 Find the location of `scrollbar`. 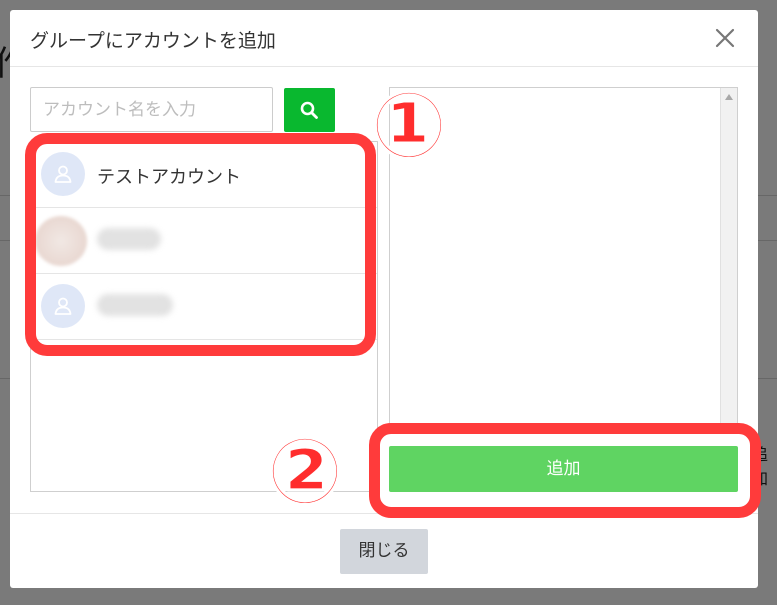

scrollbar is located at coordinates (728, 258).